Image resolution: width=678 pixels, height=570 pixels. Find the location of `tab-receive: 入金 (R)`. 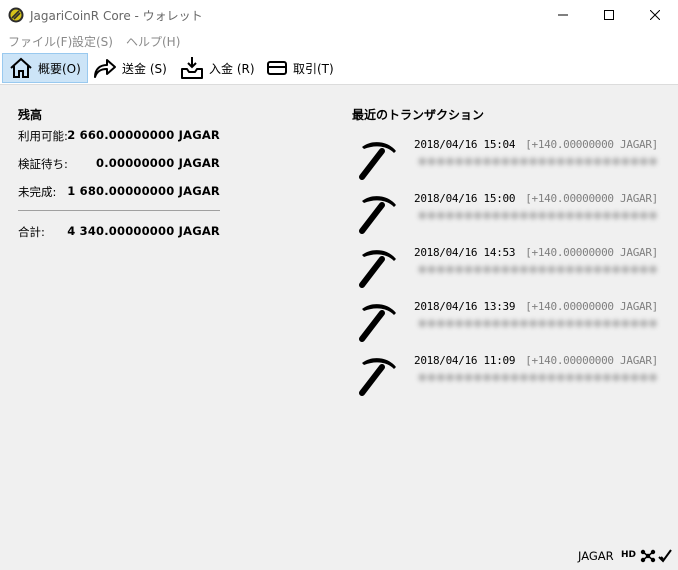

tab-receive: 入金 (R) is located at coordinates (217, 68).